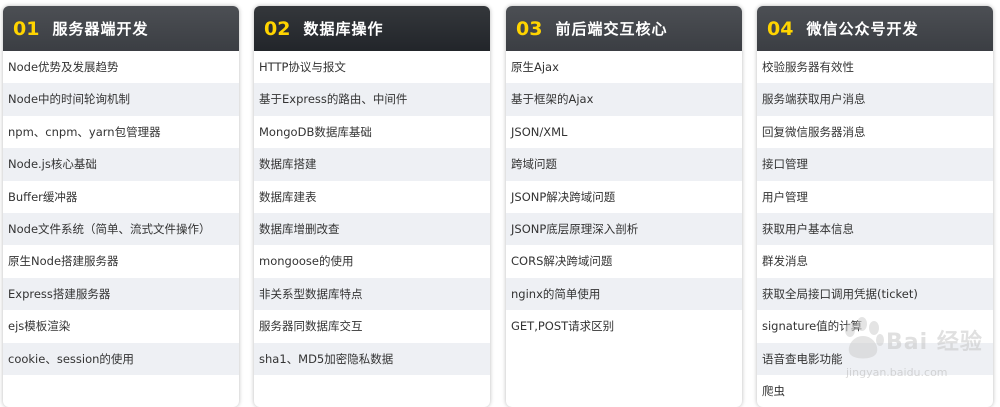  Describe the element at coordinates (100, 29) in the screenshot. I see `card-title: 服务器端开发` at that location.